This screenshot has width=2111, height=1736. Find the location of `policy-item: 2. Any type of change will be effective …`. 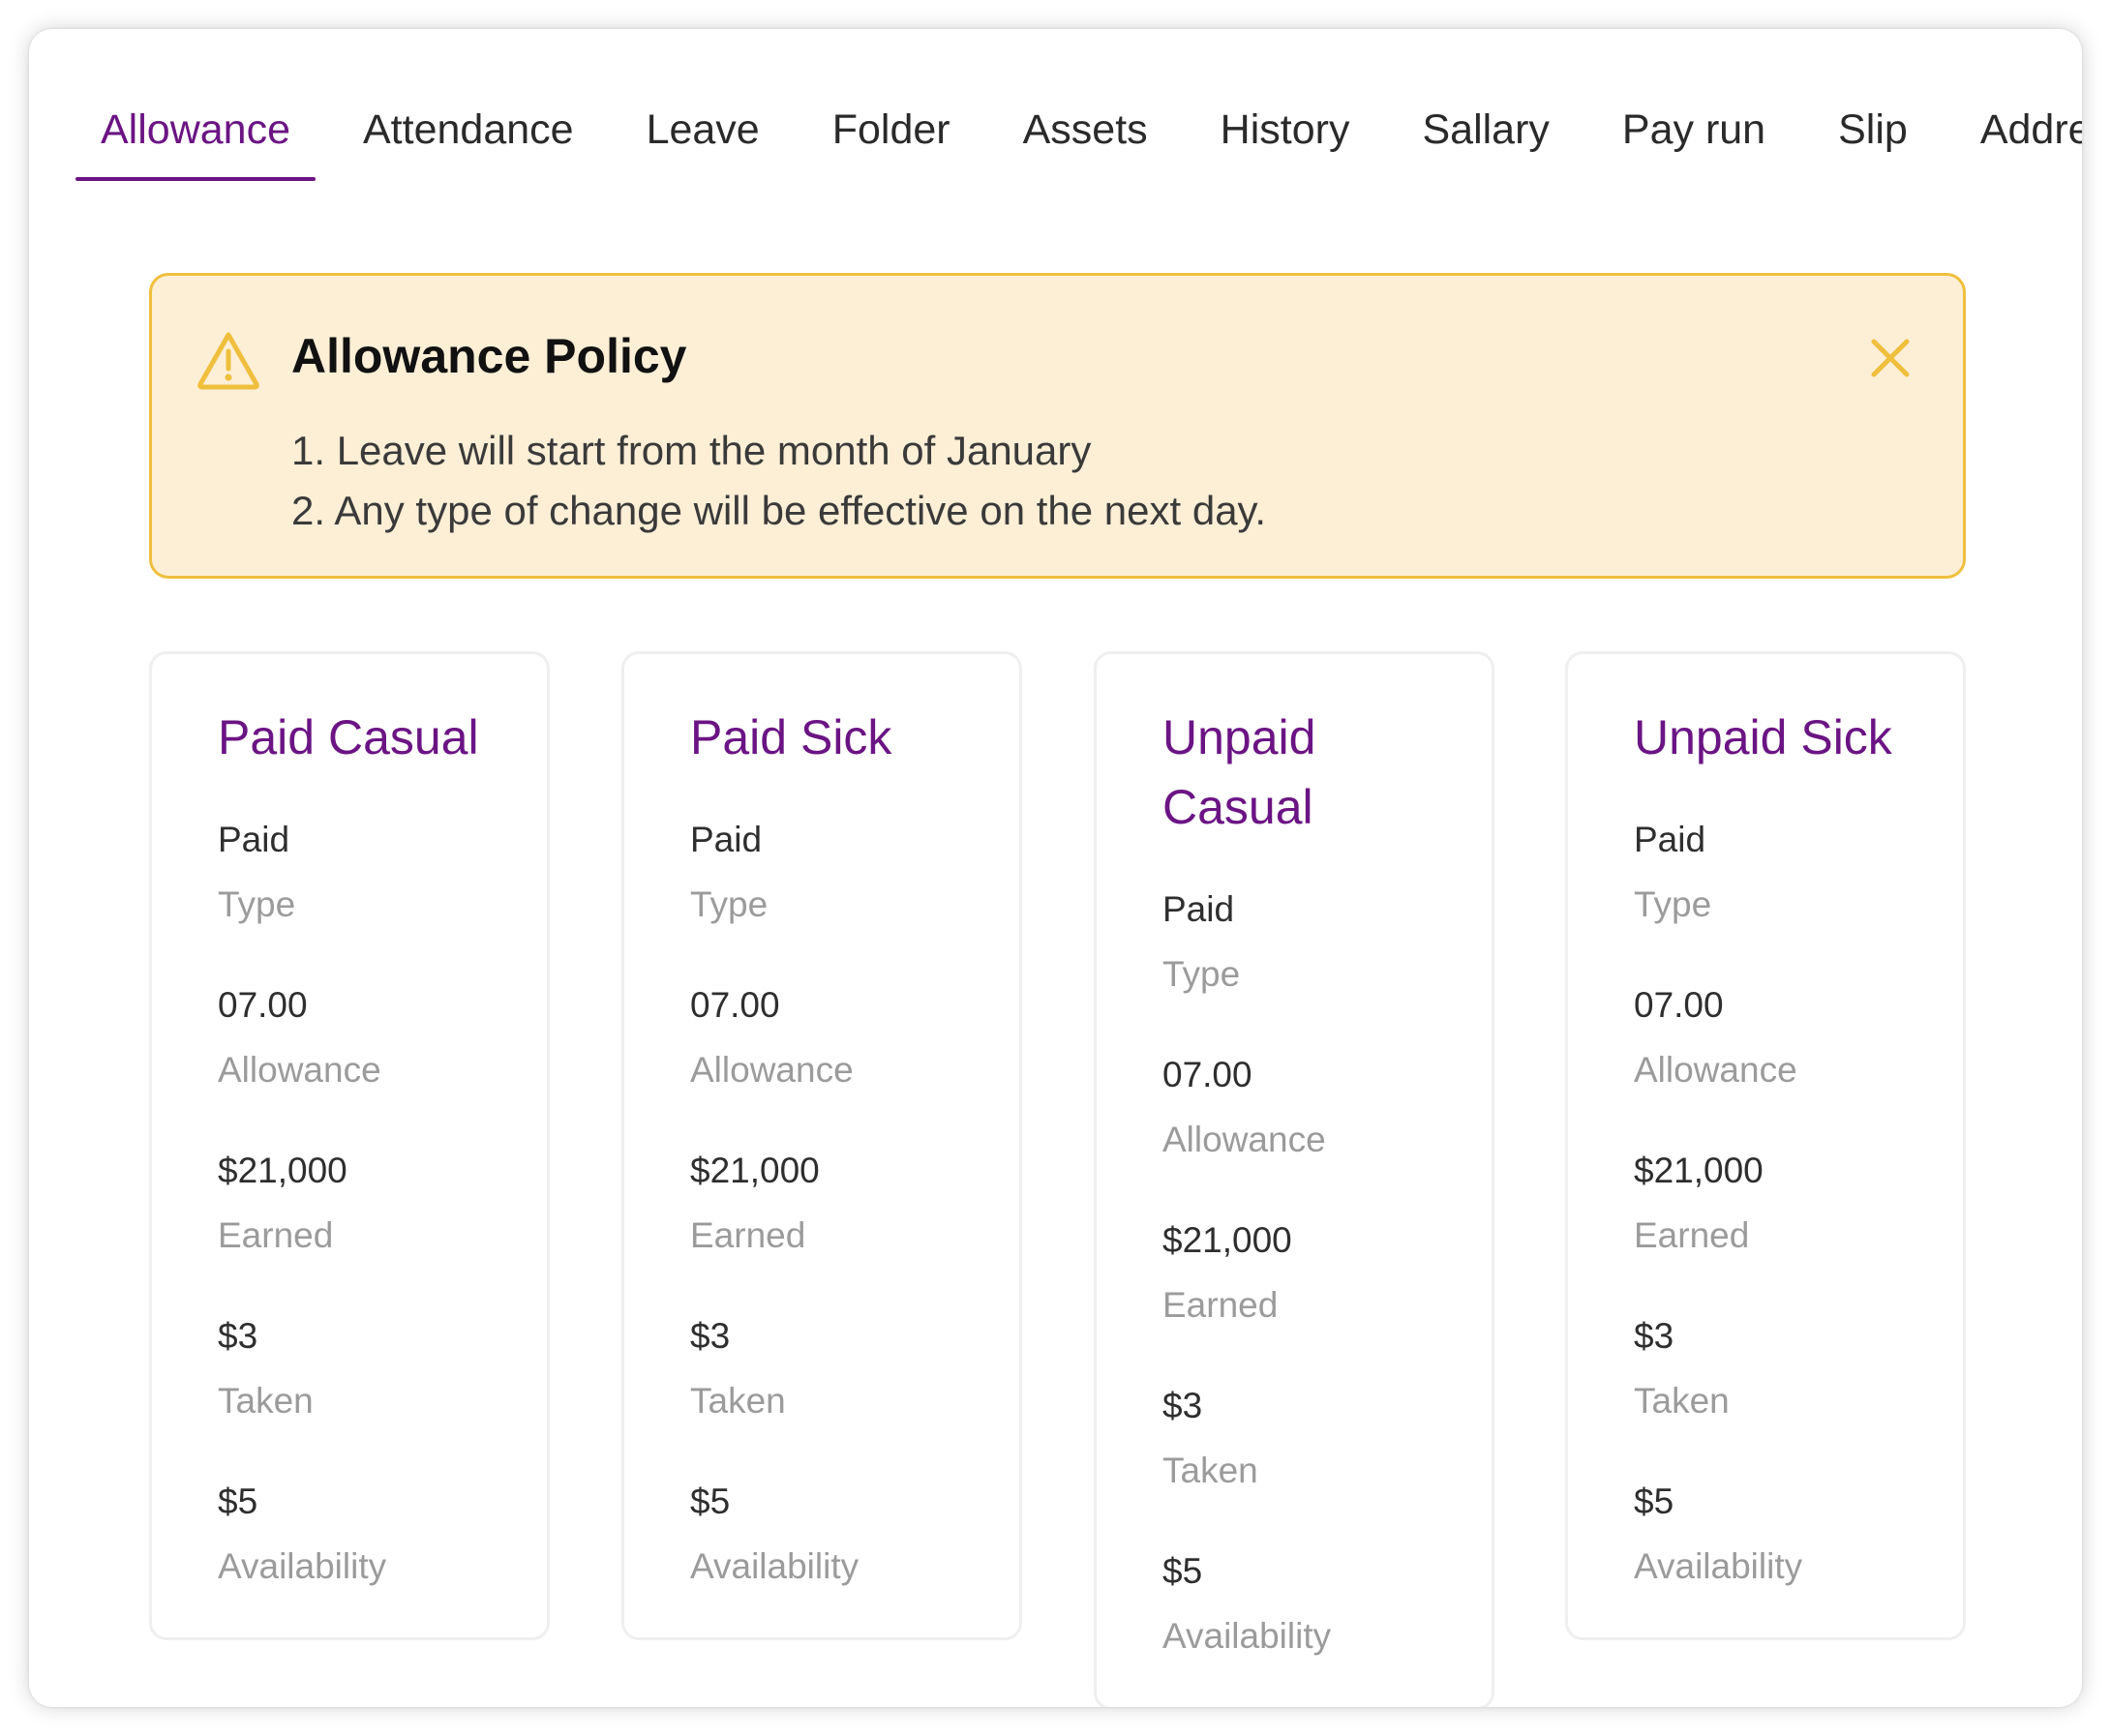

policy-item: 2. Any type of change will be effective … is located at coordinates (779, 510).